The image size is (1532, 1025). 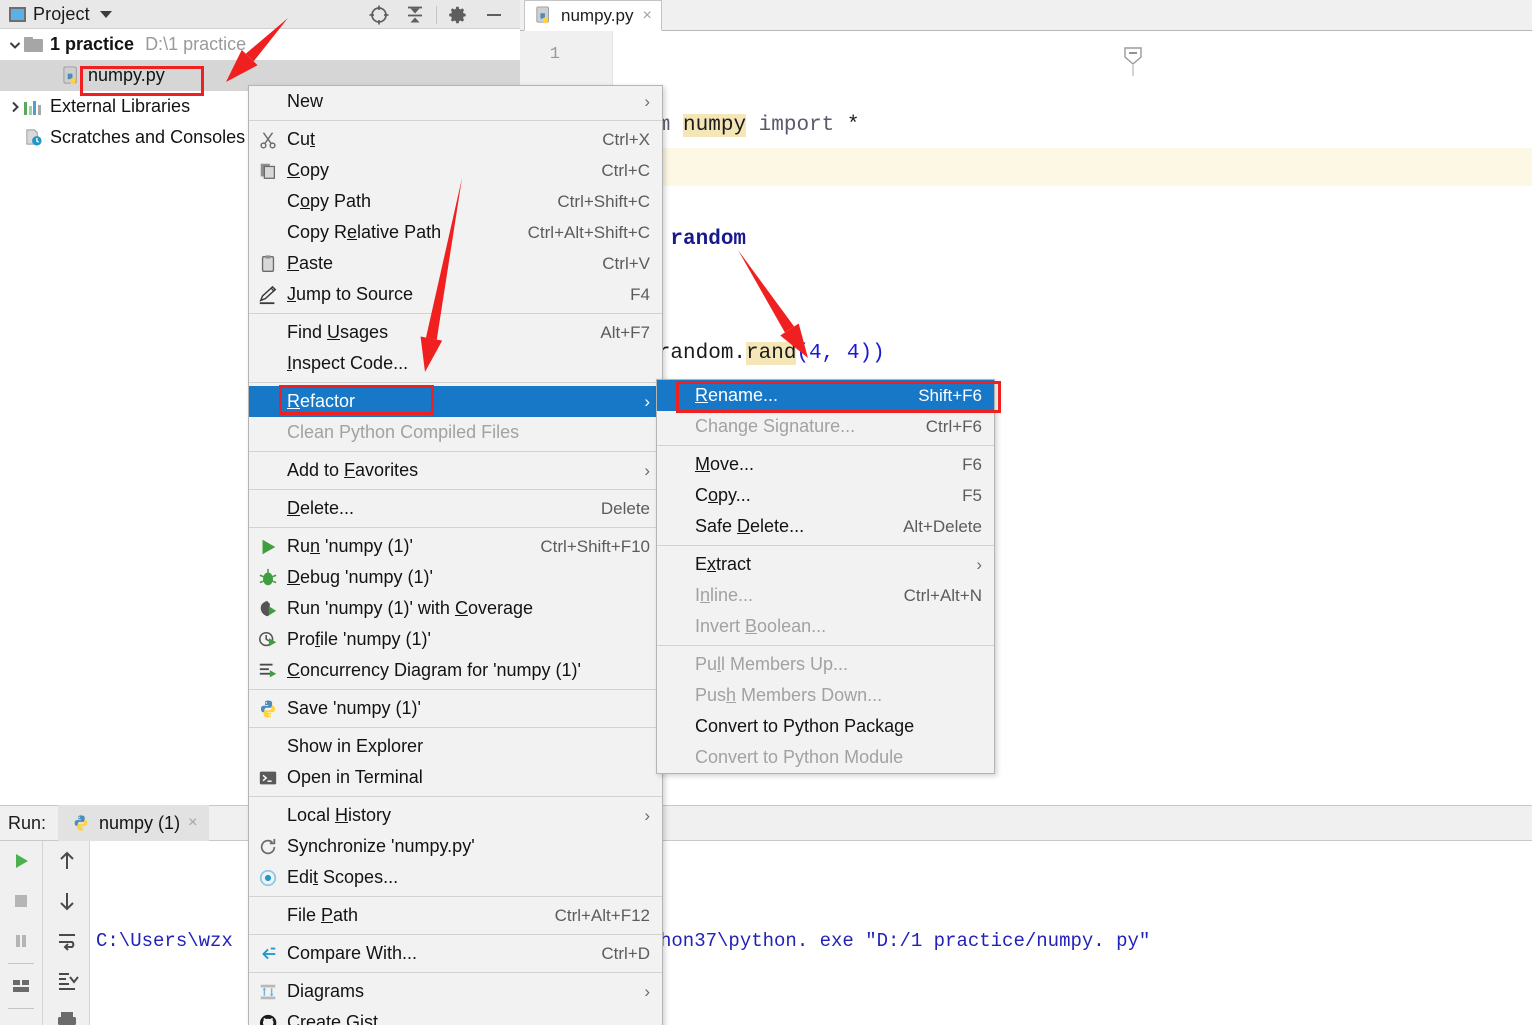 I want to click on menu-item-shortcut: Delete, so click(x=625, y=508).